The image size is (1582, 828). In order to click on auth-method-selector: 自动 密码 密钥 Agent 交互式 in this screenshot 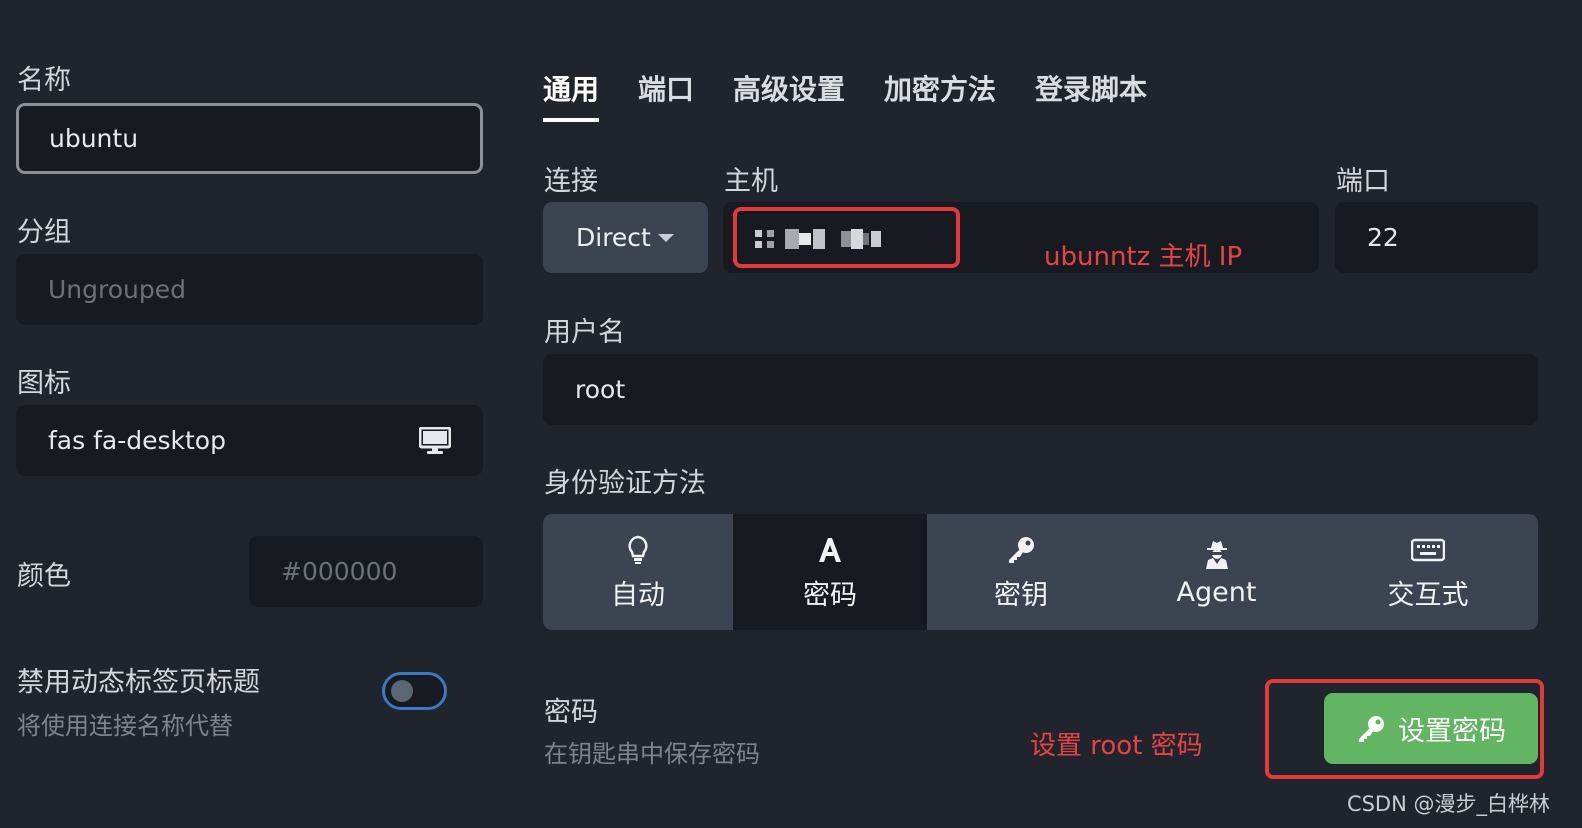, I will do `click(1040, 572)`.